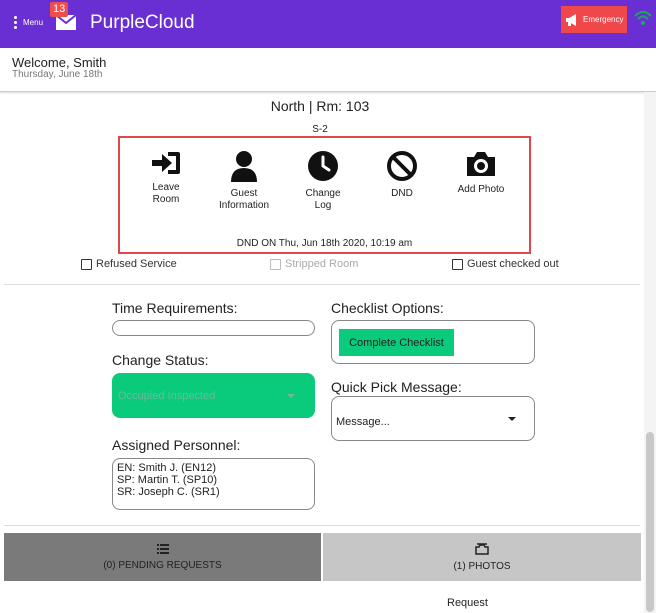  I want to click on quick-pick-label: Quick Pick Message:, so click(396, 387).